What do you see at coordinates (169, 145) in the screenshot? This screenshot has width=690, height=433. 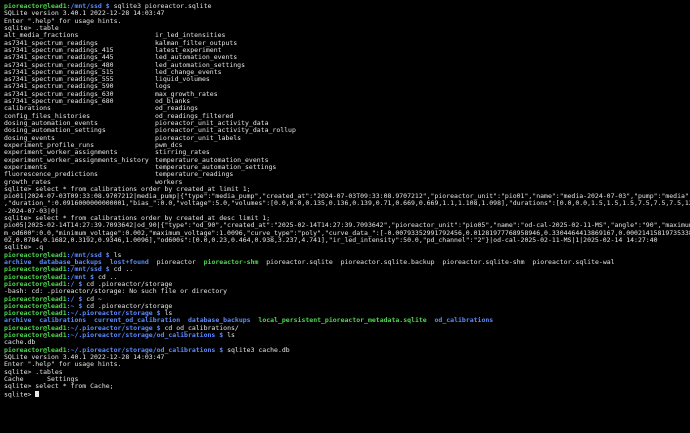 I see `table-name: pwm_dcs` at bounding box center [169, 145].